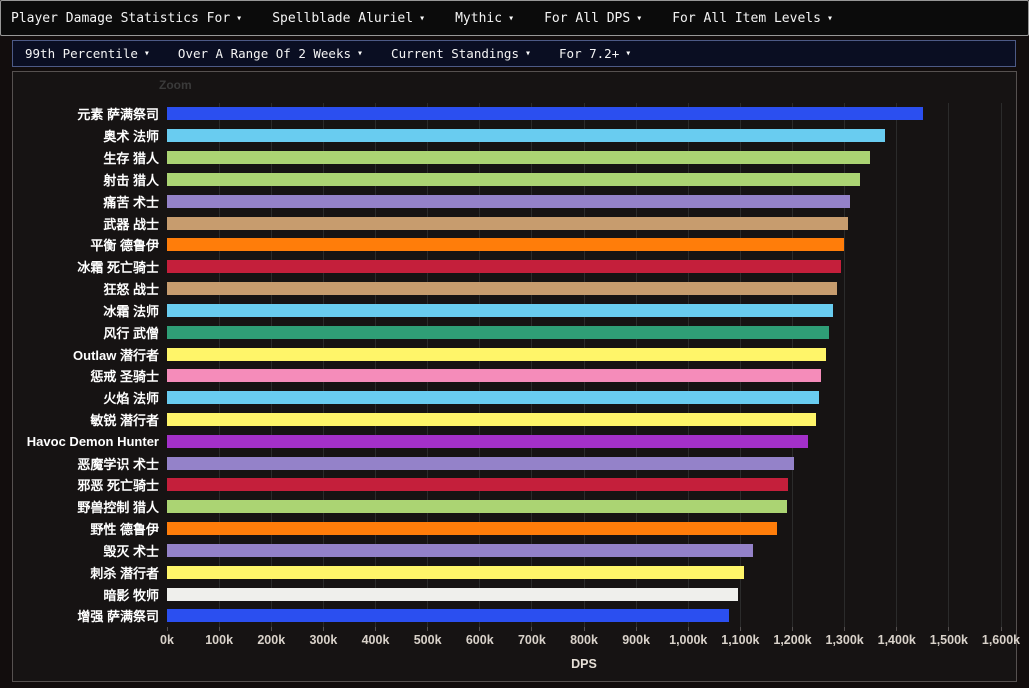  I want to click on bar-label-warlock: 毁灭 术士, so click(90, 550).